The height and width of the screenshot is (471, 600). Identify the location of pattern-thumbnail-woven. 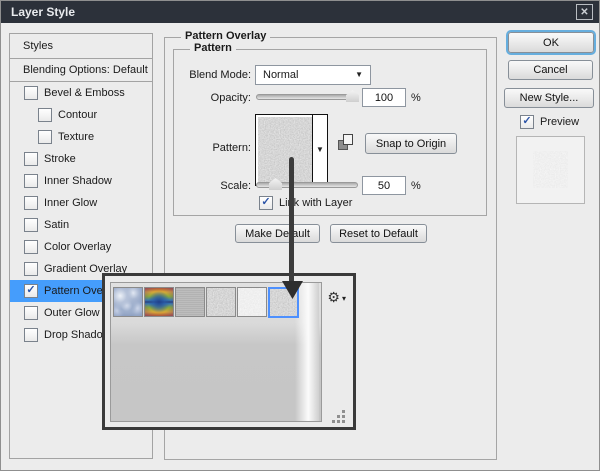
(190, 302).